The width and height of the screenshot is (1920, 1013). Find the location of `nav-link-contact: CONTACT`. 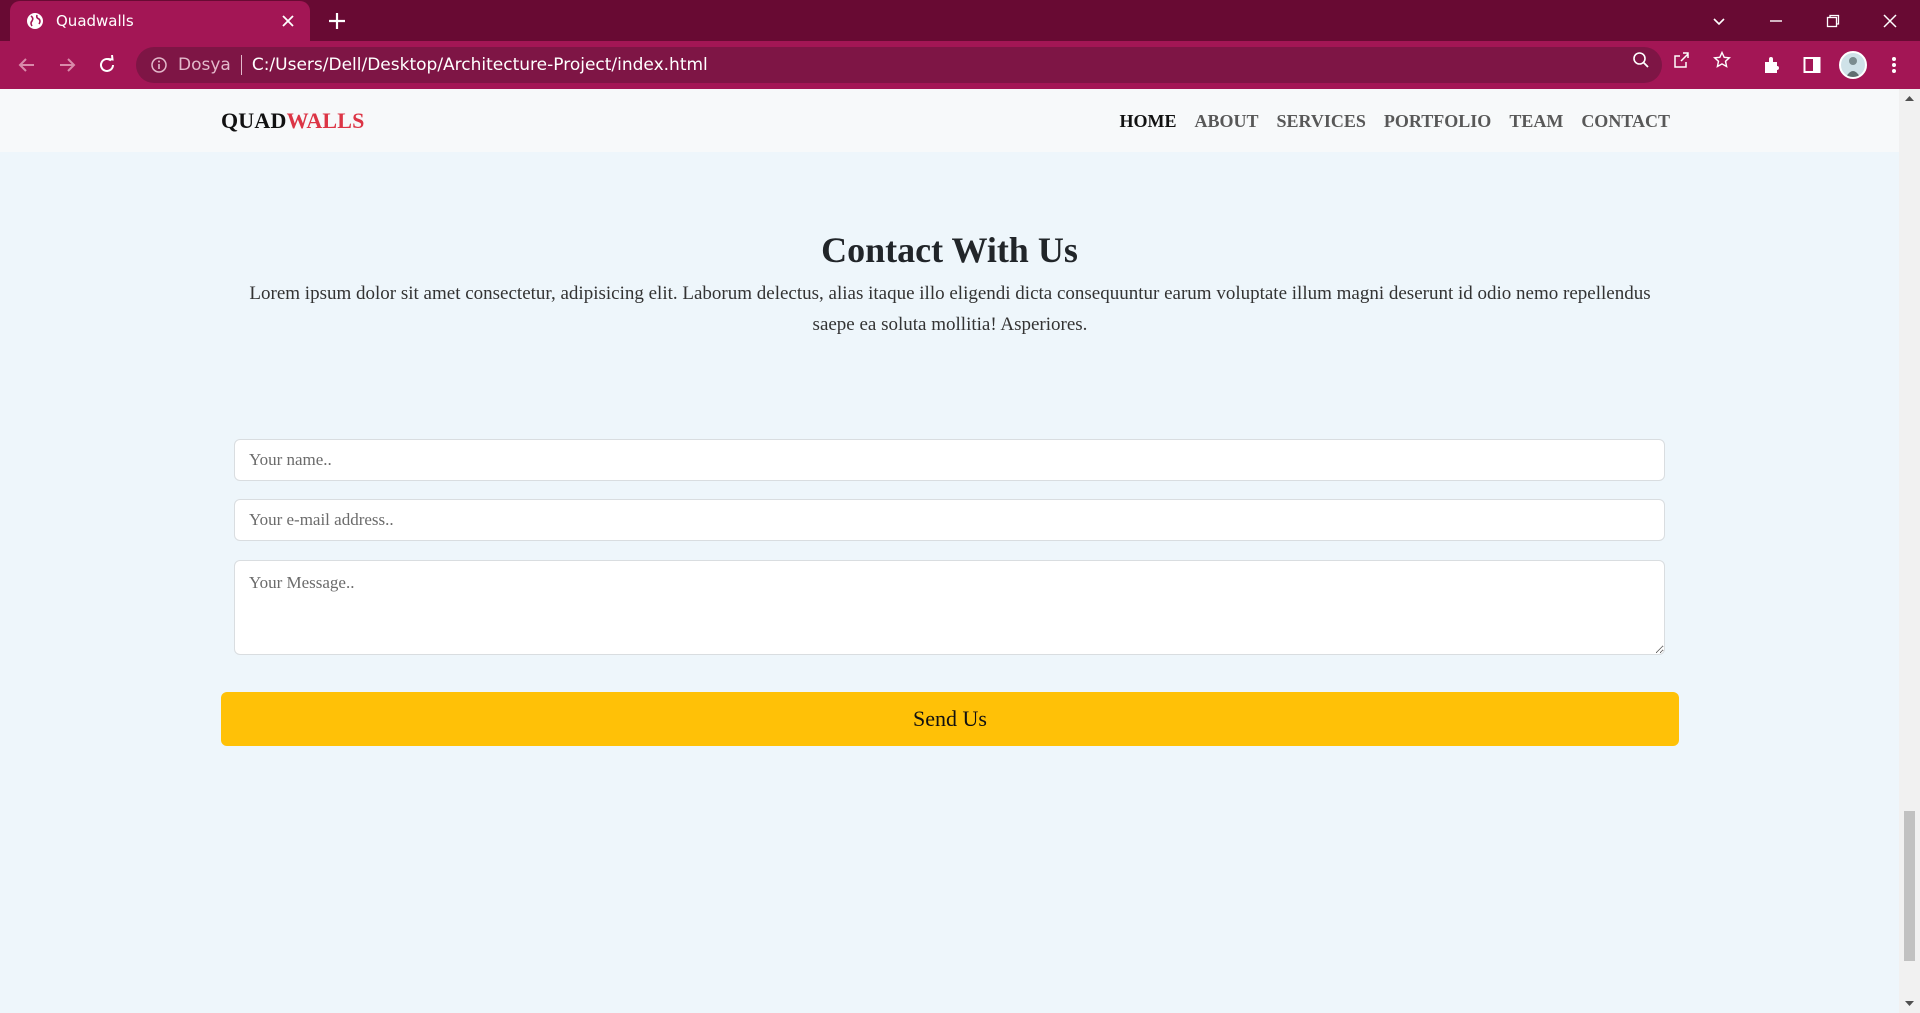

nav-link-contact: CONTACT is located at coordinates (1625, 121).